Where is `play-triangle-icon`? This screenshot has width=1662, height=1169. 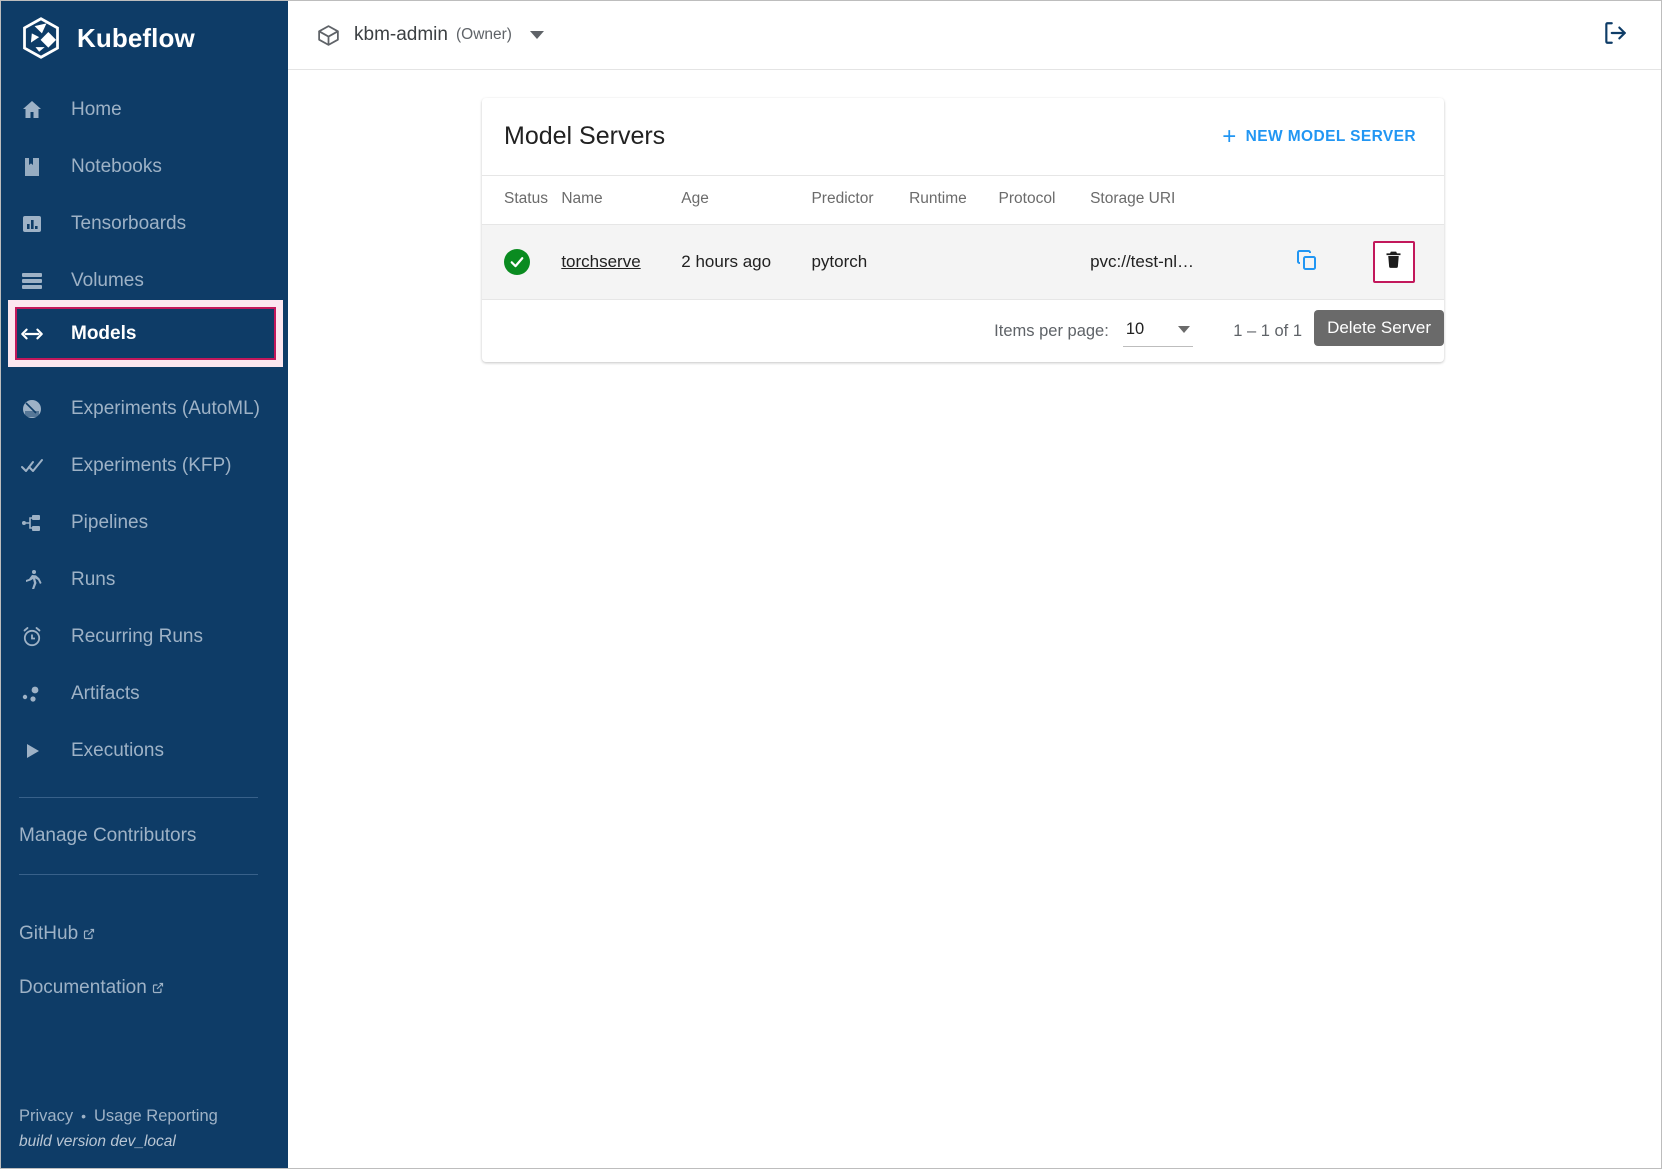
play-triangle-icon is located at coordinates (32, 751).